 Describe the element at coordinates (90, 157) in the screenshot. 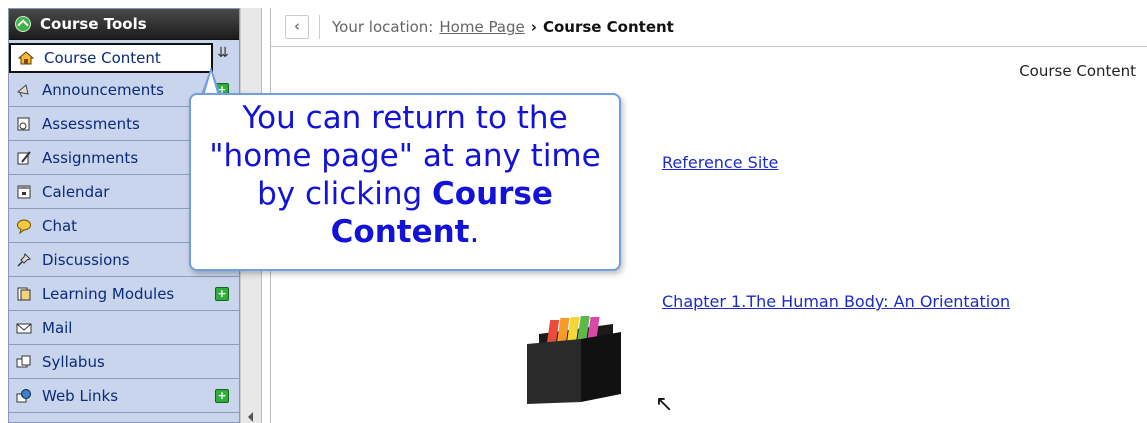

I see `sidebar-item-label: Assignments` at that location.